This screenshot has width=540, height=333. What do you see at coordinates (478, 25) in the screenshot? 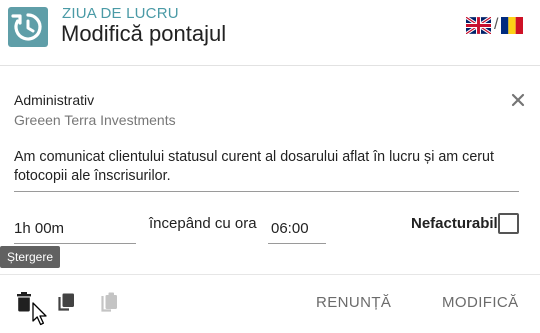
I see `en-flag-icon` at bounding box center [478, 25].